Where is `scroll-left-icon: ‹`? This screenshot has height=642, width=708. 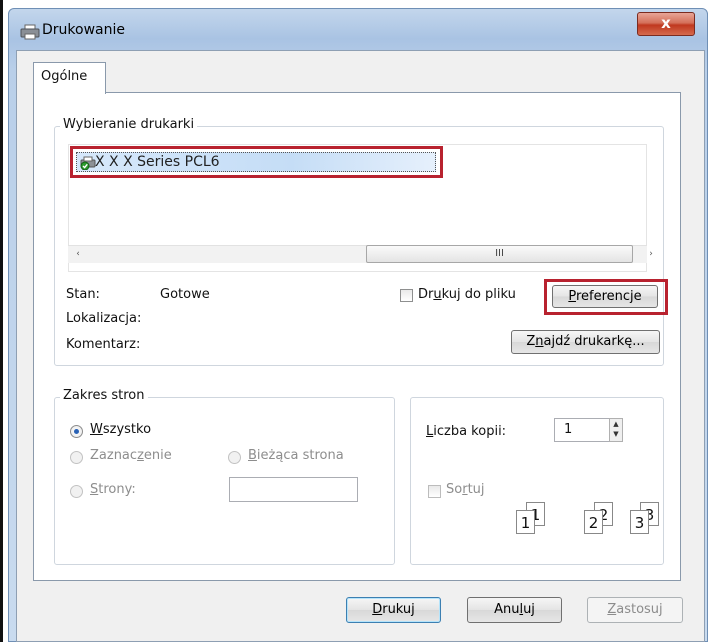
scroll-left-icon: ‹ is located at coordinates (78, 254).